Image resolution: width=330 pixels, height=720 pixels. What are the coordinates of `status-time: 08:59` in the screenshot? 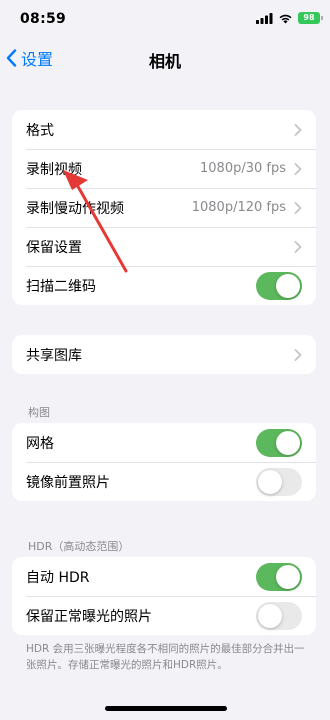 It's located at (43, 19).